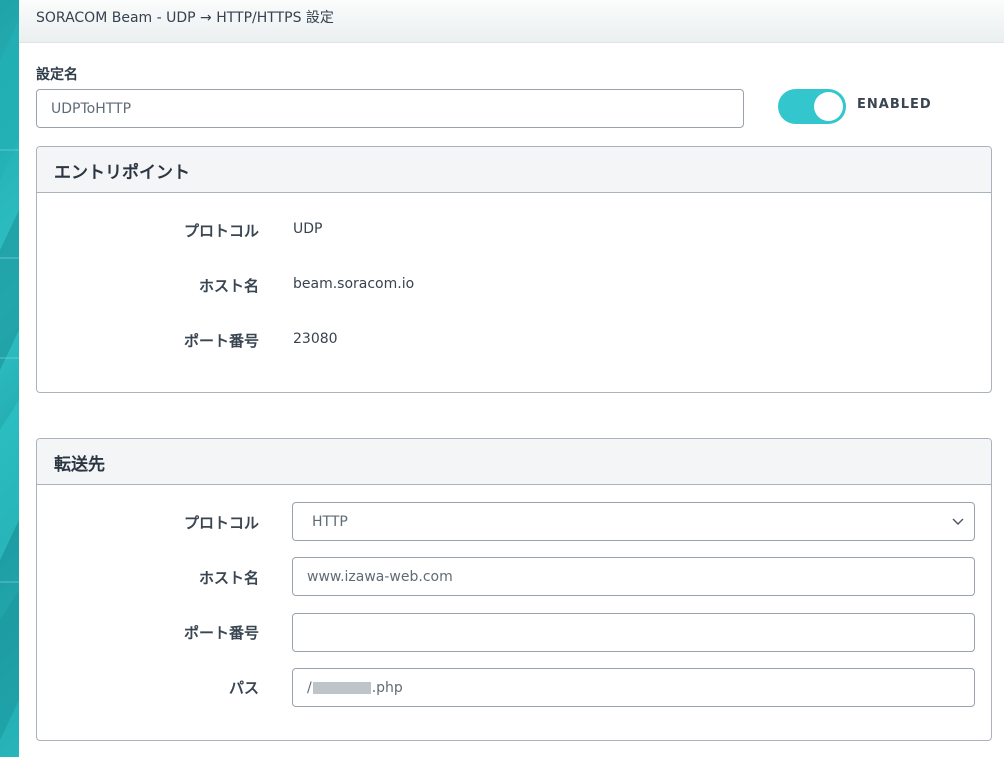 The image size is (1004, 757). I want to click on destination-panel-header: 転送先, so click(514, 462).